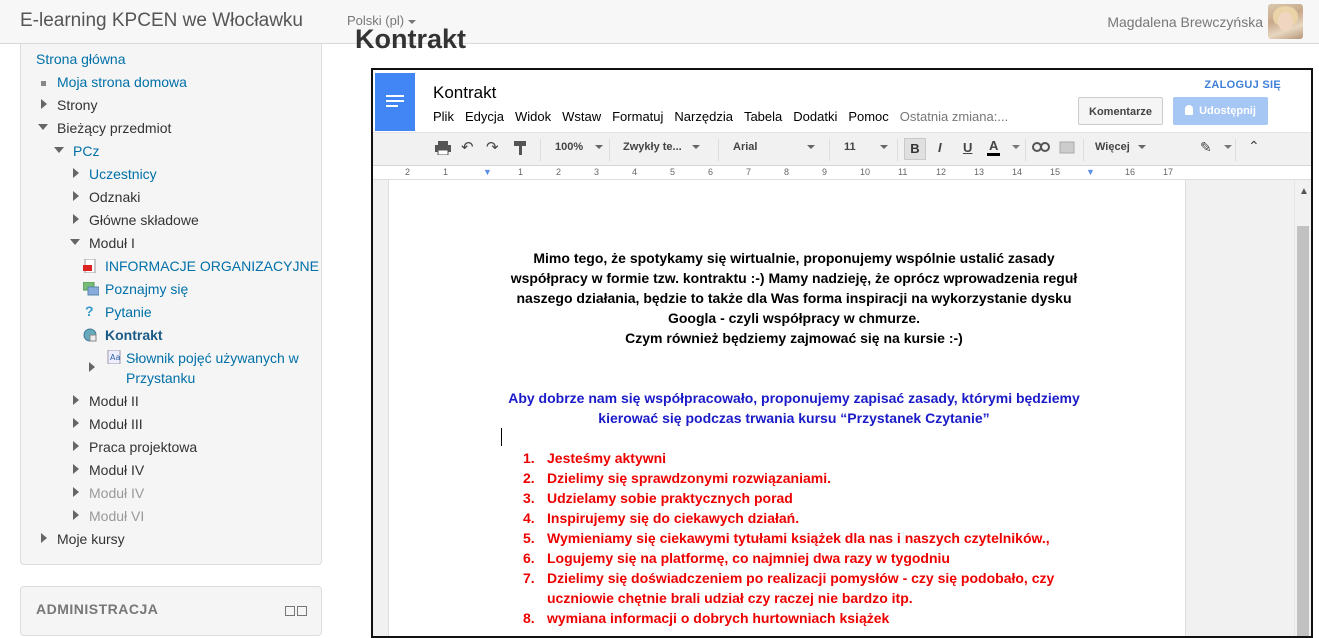 The height and width of the screenshot is (638, 1319). What do you see at coordinates (1303, 431) in the screenshot?
I see `scrollbar-thumb` at bounding box center [1303, 431].